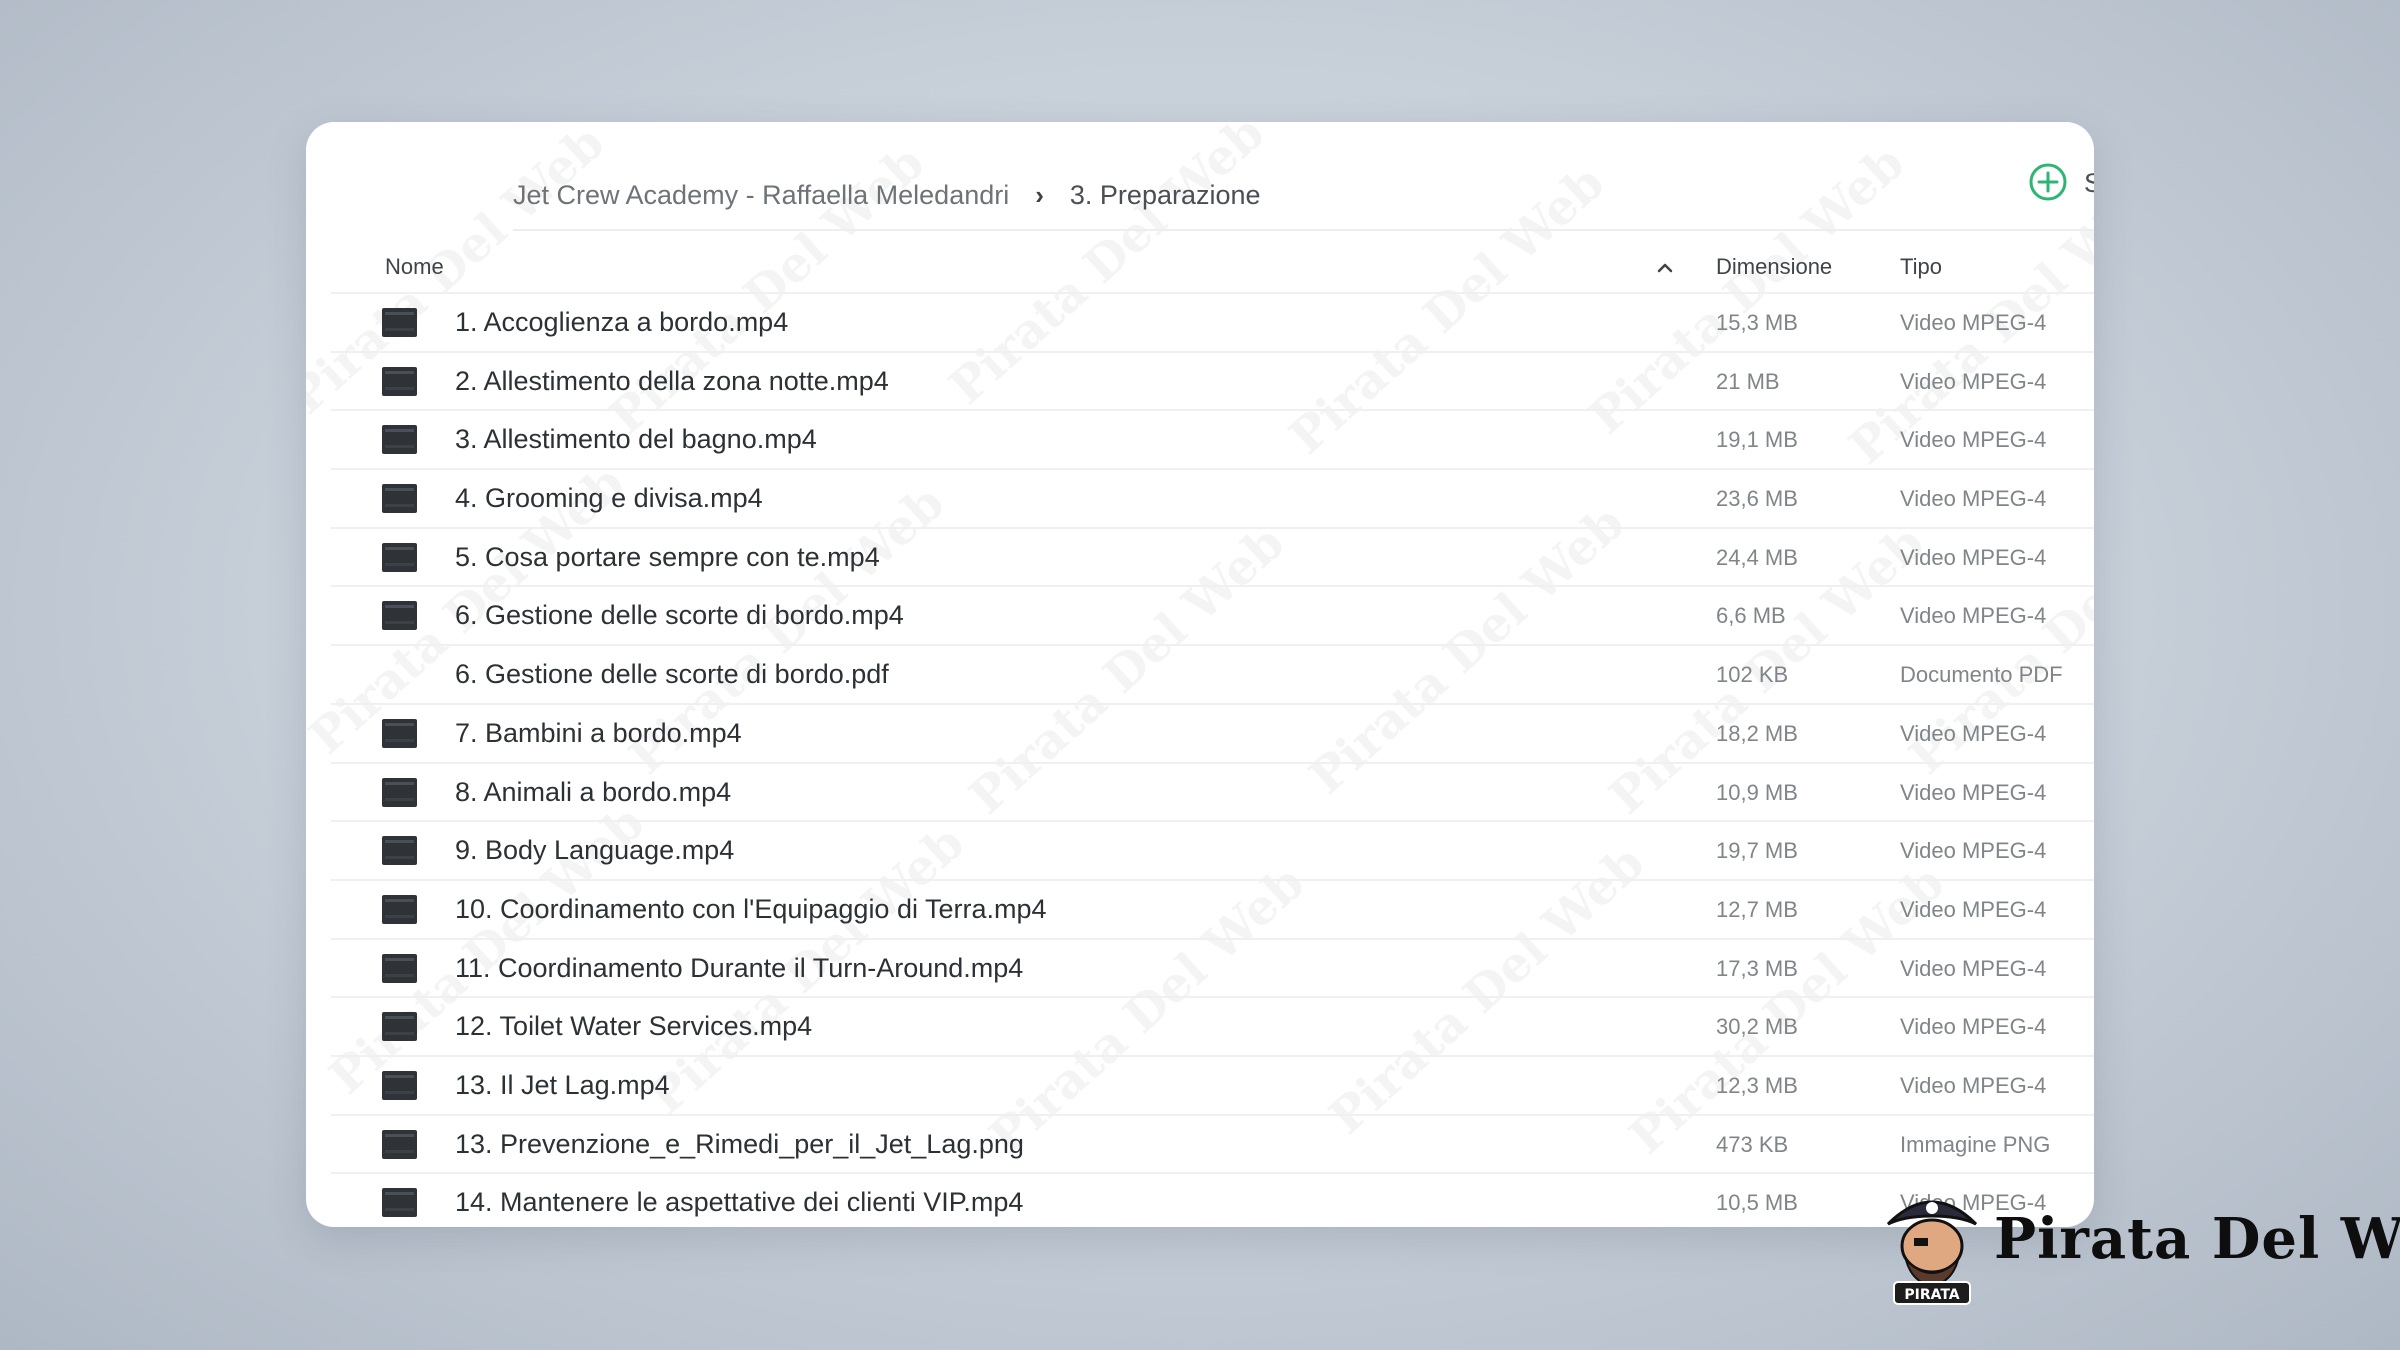  I want to click on file-name: 12. Toilet Water Services.mp4, so click(633, 1026).